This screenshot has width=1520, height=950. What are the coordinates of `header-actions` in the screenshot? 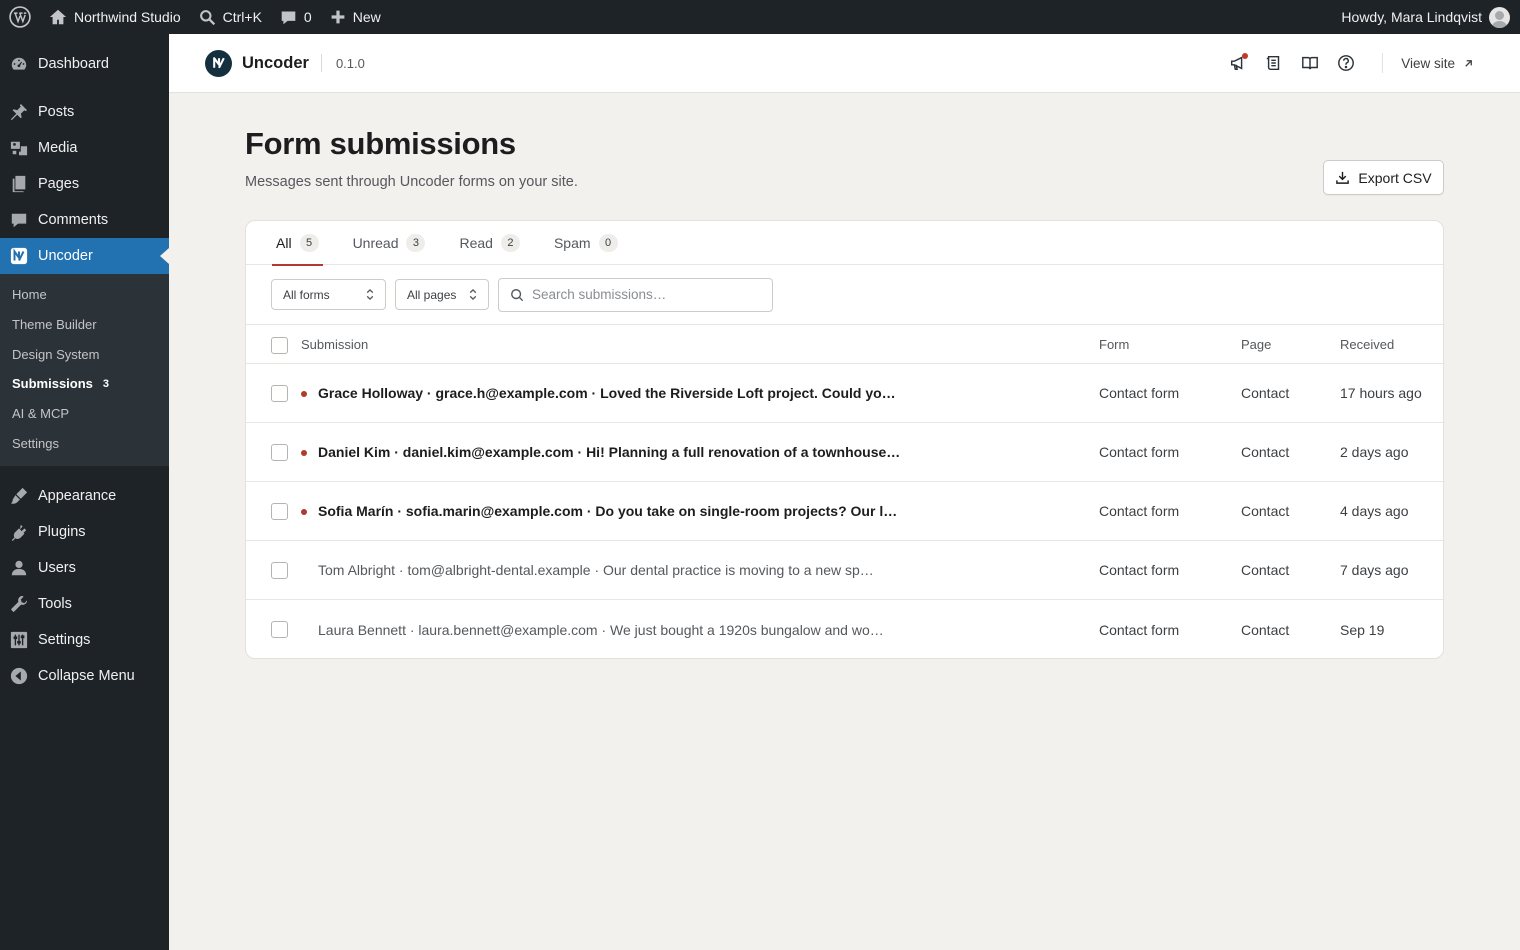 It's located at (1307, 63).